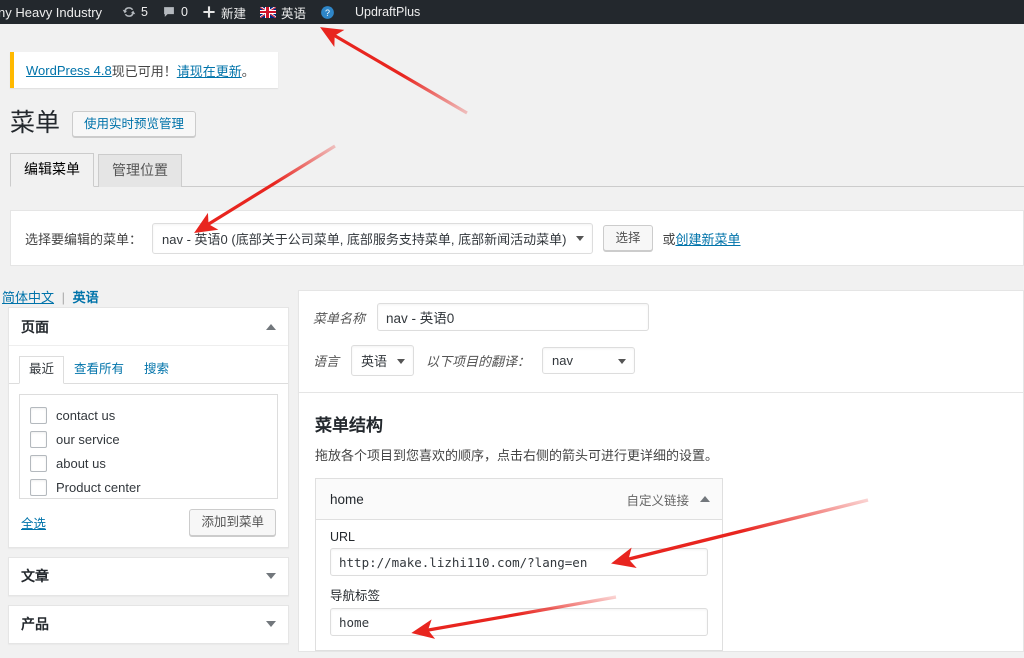  What do you see at coordinates (519, 585) in the screenshot?
I see `menu-item-settings: URL 导航标签` at bounding box center [519, 585].